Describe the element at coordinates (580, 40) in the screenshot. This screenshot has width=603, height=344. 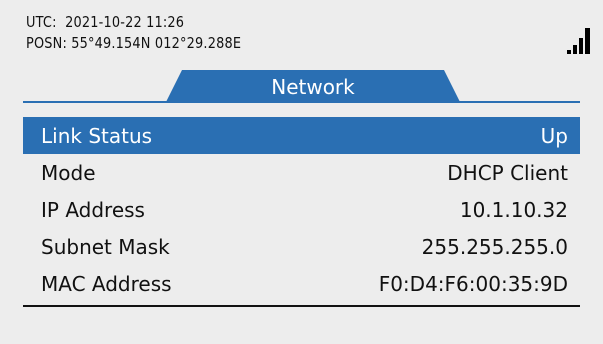
I see `signal-strength-icon` at that location.